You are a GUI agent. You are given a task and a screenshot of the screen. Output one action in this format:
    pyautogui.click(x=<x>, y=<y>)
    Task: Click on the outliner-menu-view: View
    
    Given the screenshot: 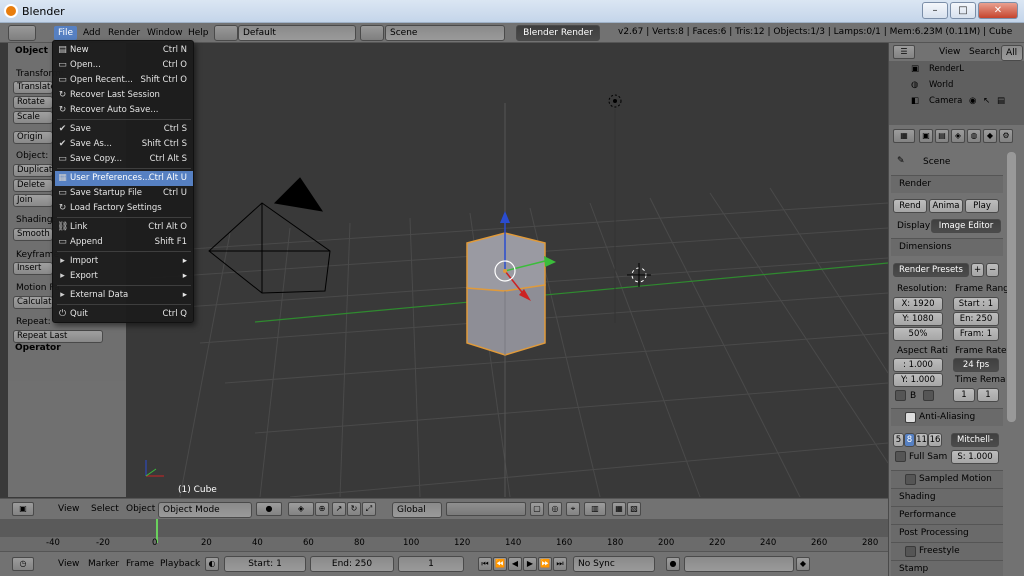 What is the action you would take?
    pyautogui.click(x=949, y=52)
    